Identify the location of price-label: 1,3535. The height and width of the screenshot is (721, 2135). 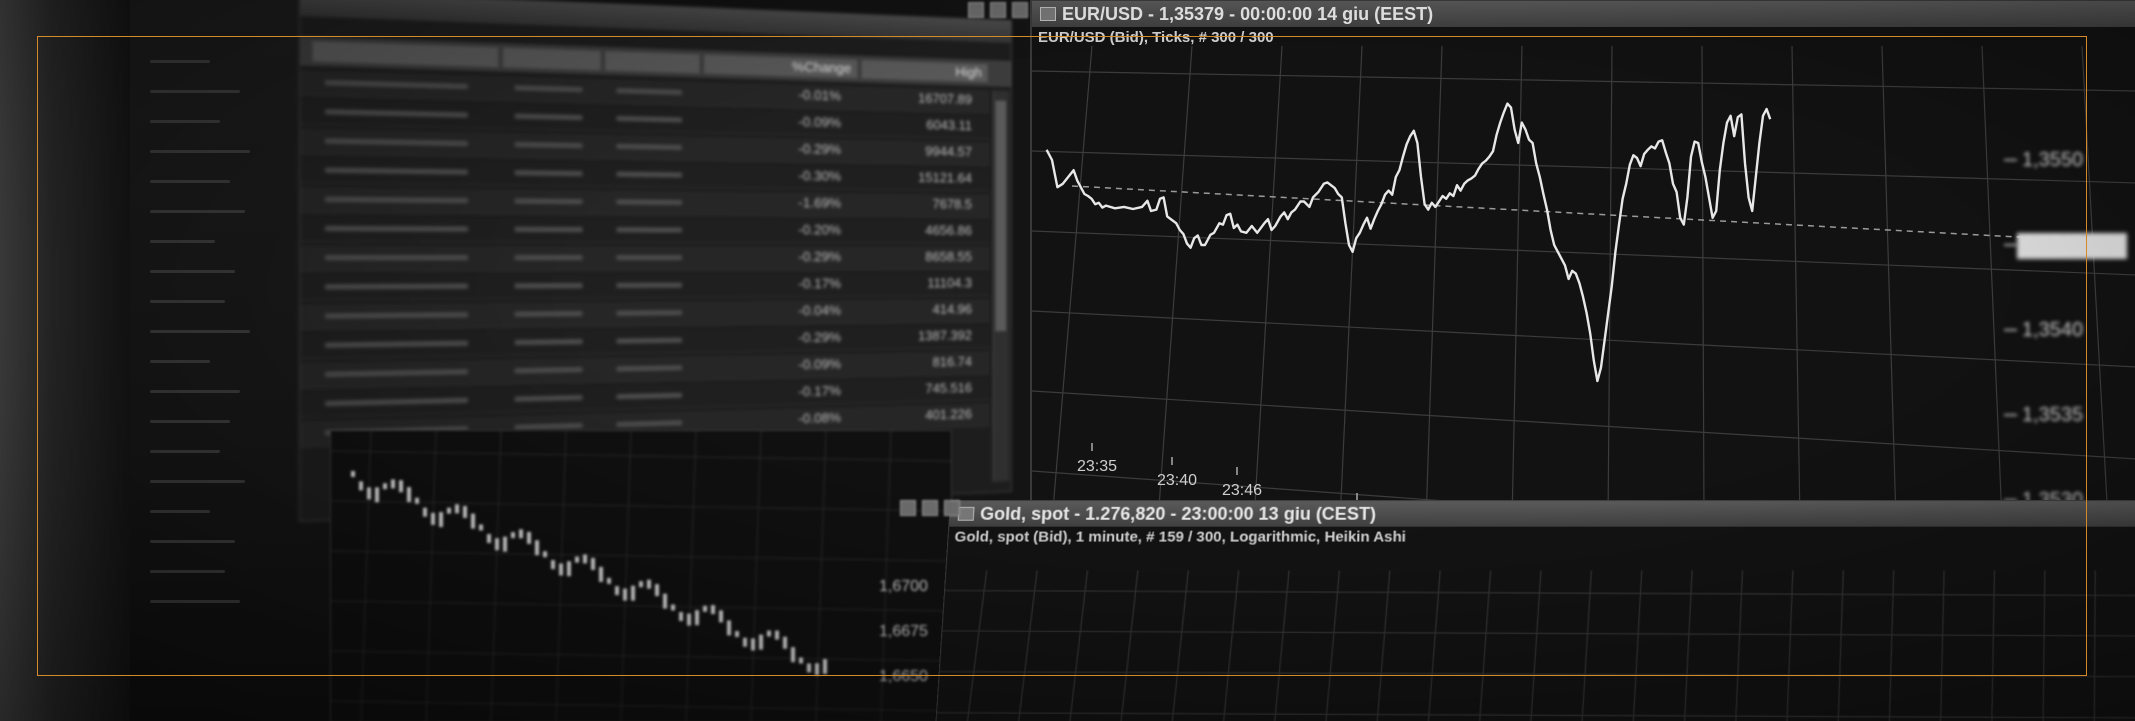
(2052, 415).